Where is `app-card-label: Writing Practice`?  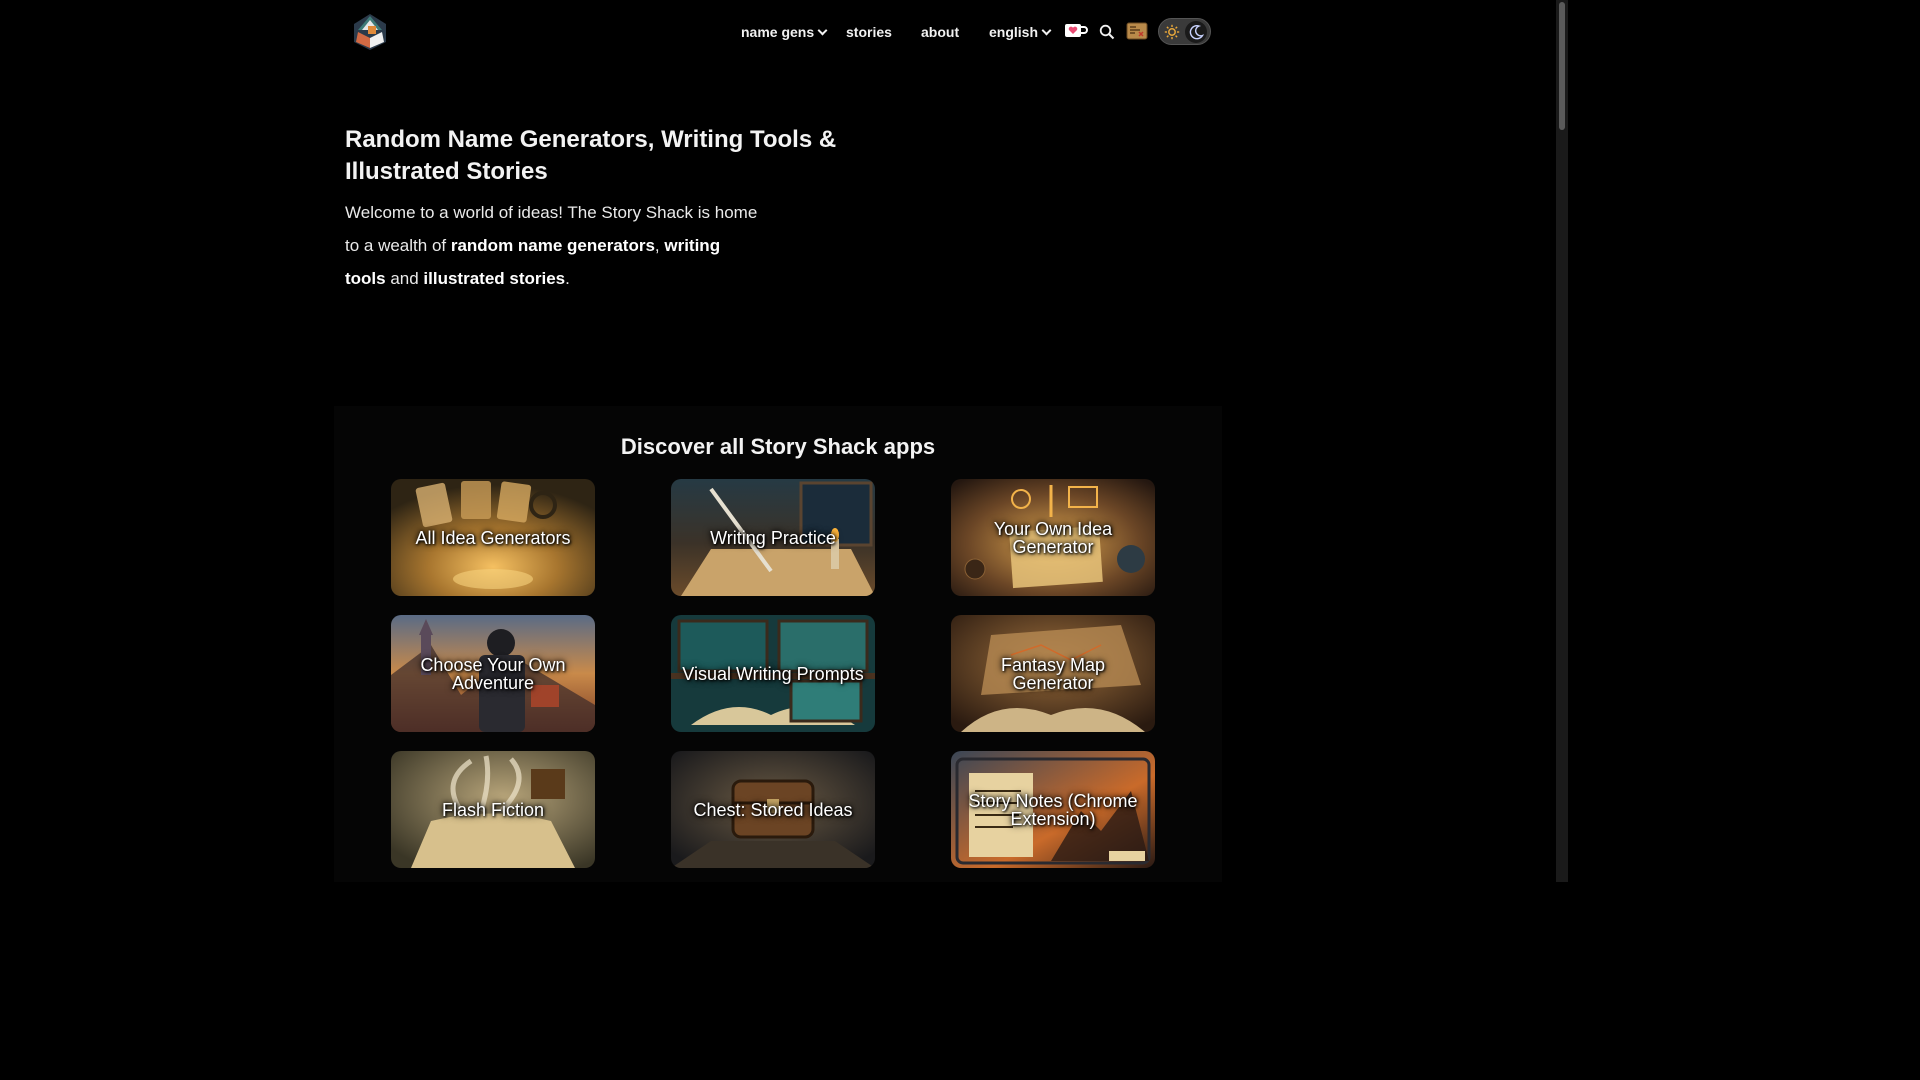
app-card-label: Writing Practice is located at coordinates (773, 537).